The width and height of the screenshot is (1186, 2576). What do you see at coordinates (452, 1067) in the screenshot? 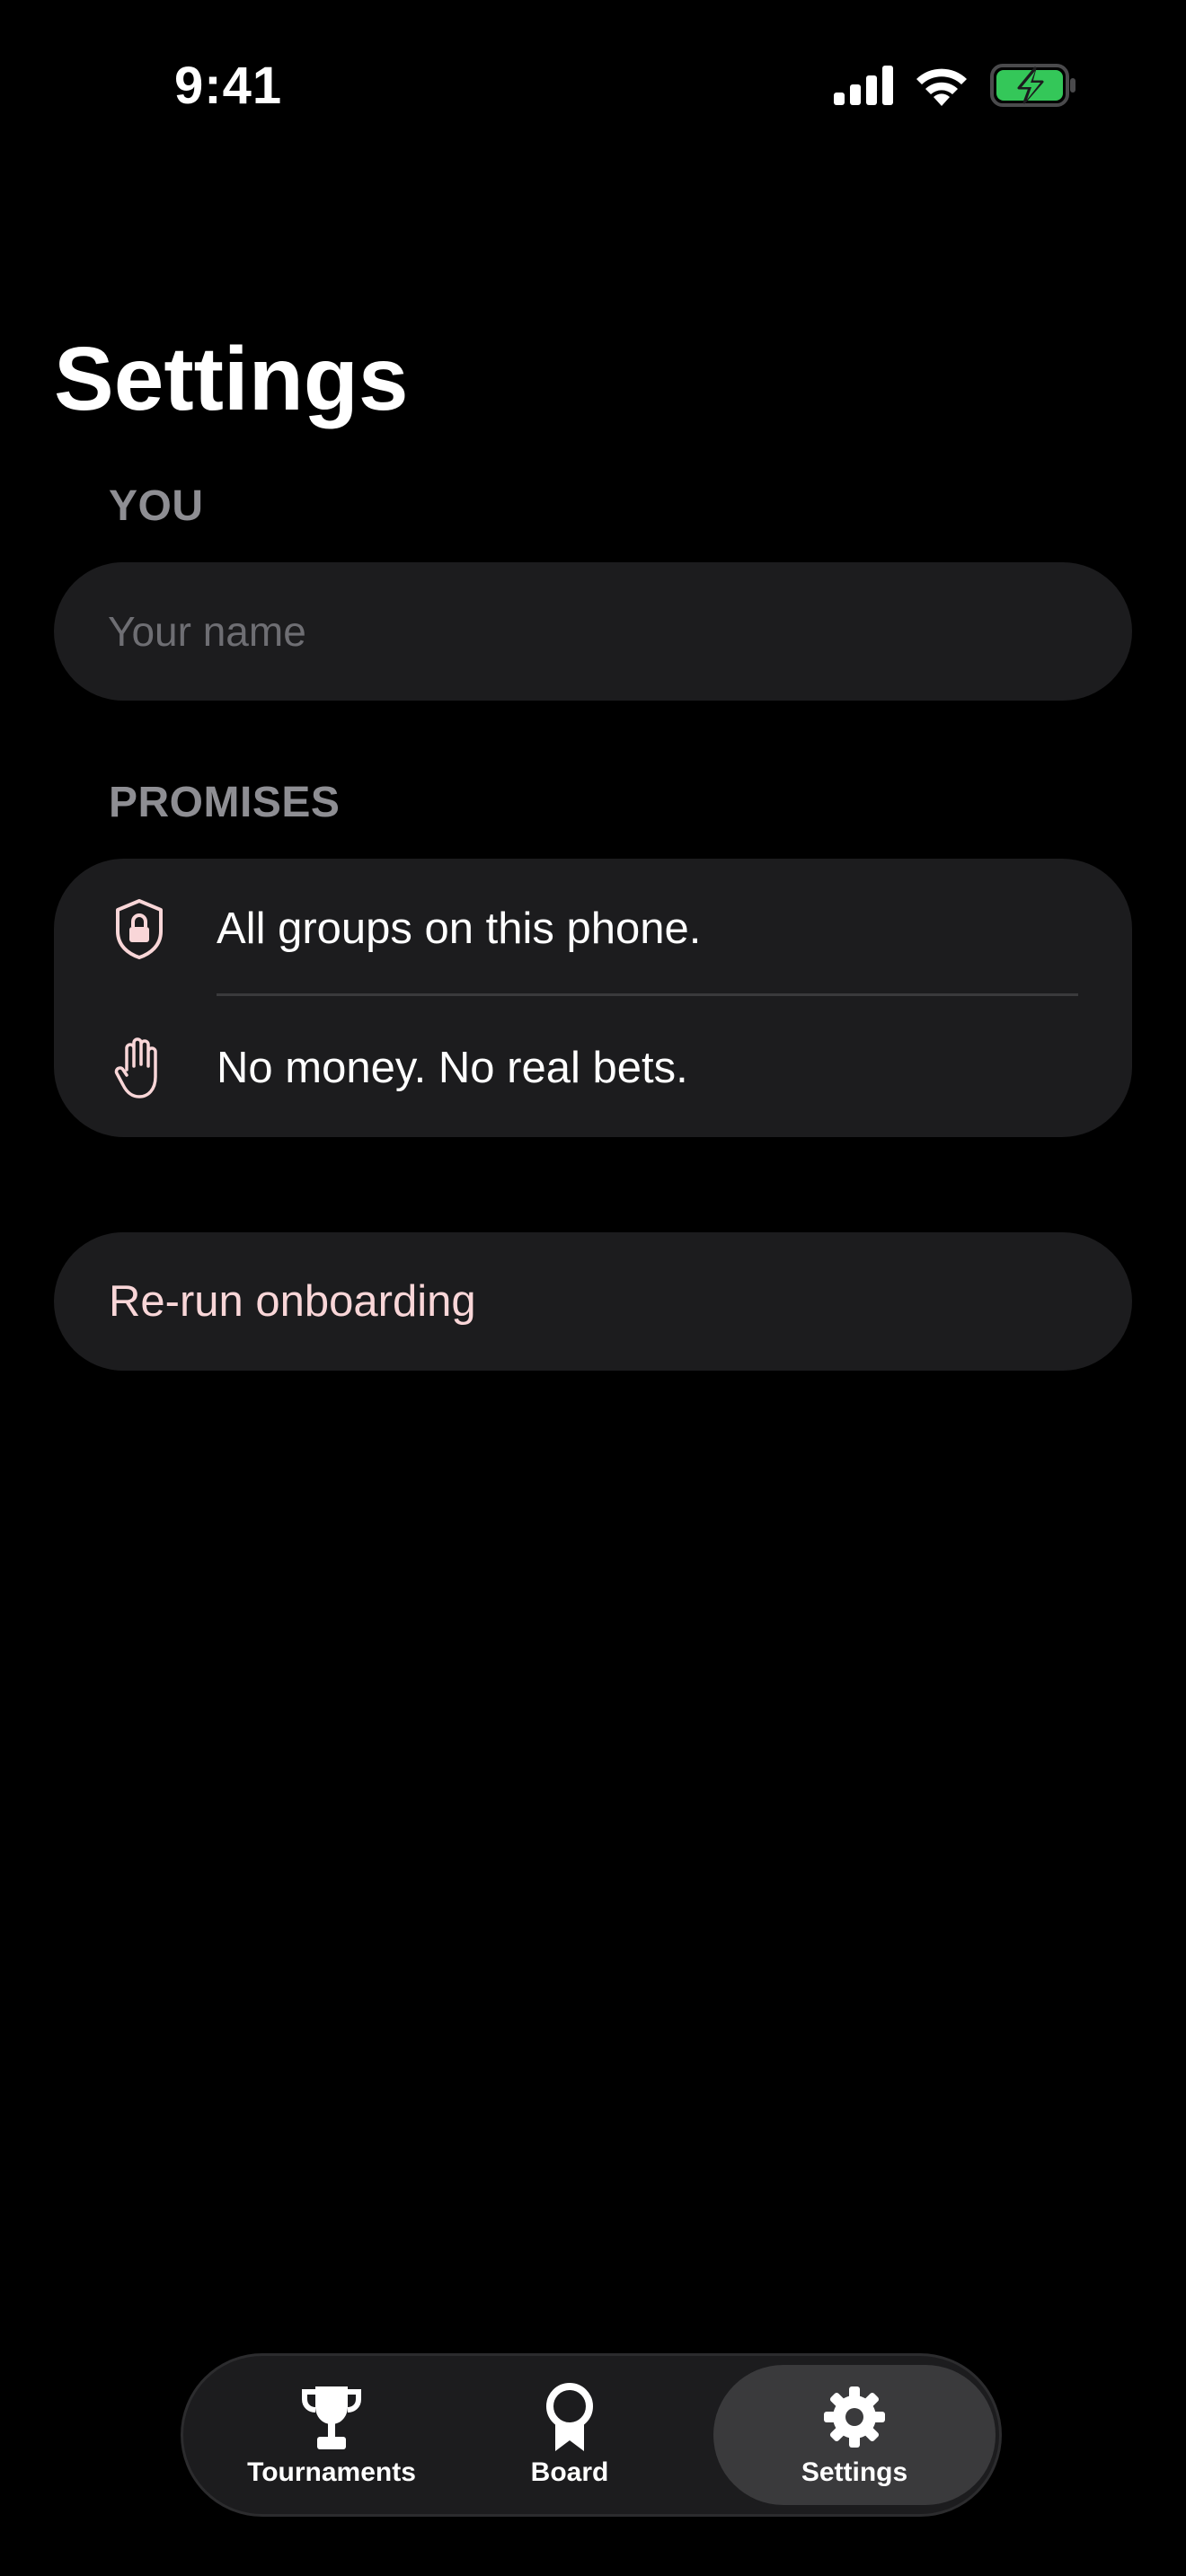
I see `promise-label: No money. No real bets.` at bounding box center [452, 1067].